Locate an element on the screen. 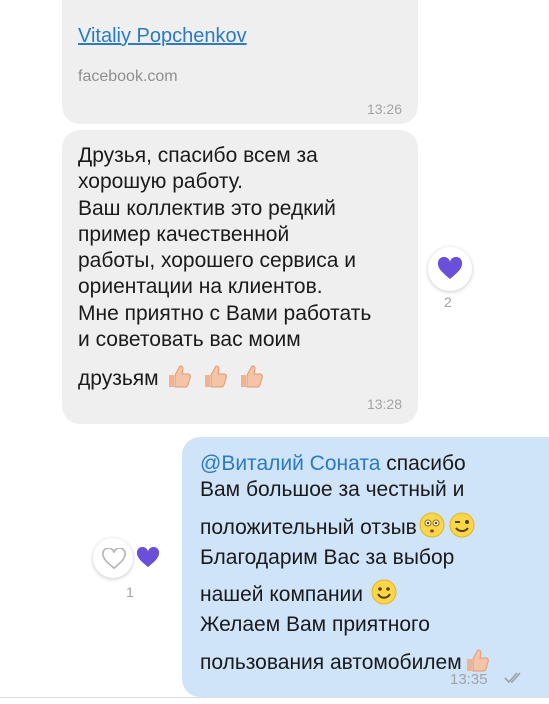 This screenshot has width=549, height=704. message-line: пользования автомобилем is located at coordinates (331, 662).